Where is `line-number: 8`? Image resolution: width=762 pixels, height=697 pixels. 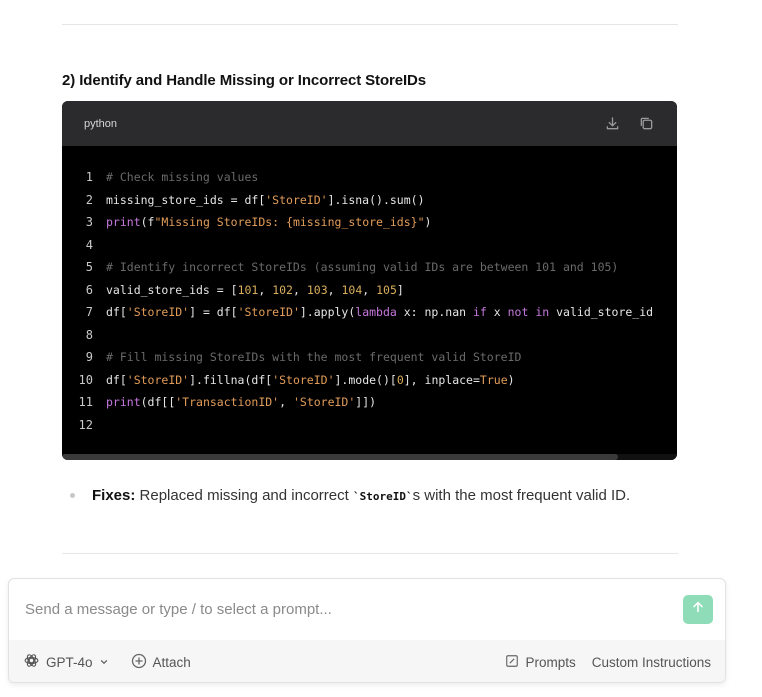 line-number: 8 is located at coordinates (89, 334).